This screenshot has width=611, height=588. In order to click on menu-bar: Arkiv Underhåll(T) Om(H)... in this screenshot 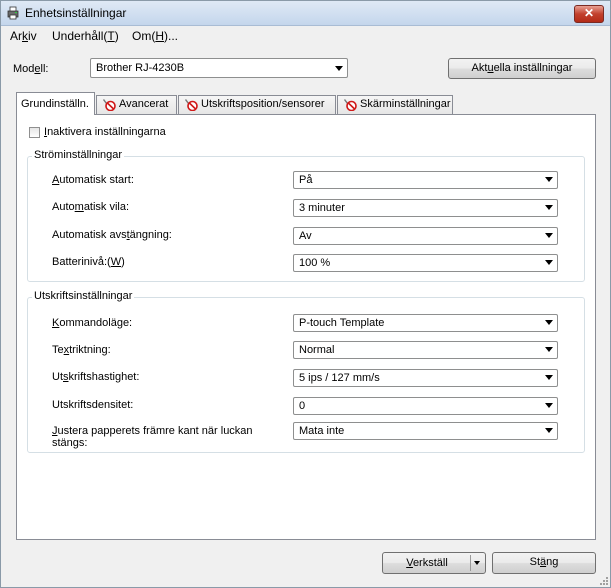, I will do `click(305, 35)`.